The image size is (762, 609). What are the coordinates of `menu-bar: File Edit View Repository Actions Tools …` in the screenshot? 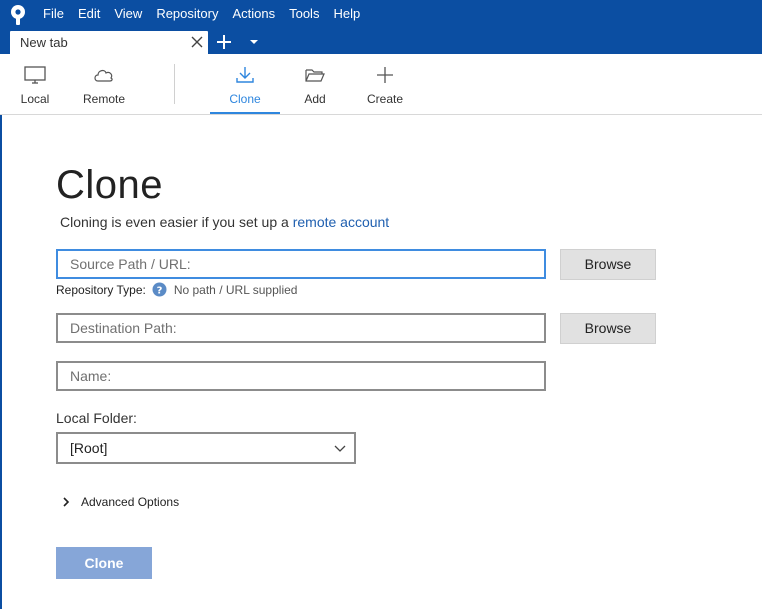 It's located at (201, 14).